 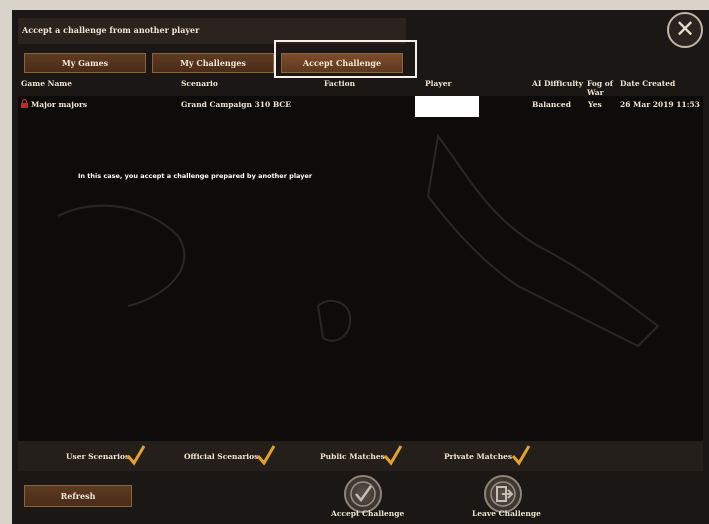 What do you see at coordinates (236, 104) in the screenshot?
I see `row-scenario: Grand Campaign 310 BCE` at bounding box center [236, 104].